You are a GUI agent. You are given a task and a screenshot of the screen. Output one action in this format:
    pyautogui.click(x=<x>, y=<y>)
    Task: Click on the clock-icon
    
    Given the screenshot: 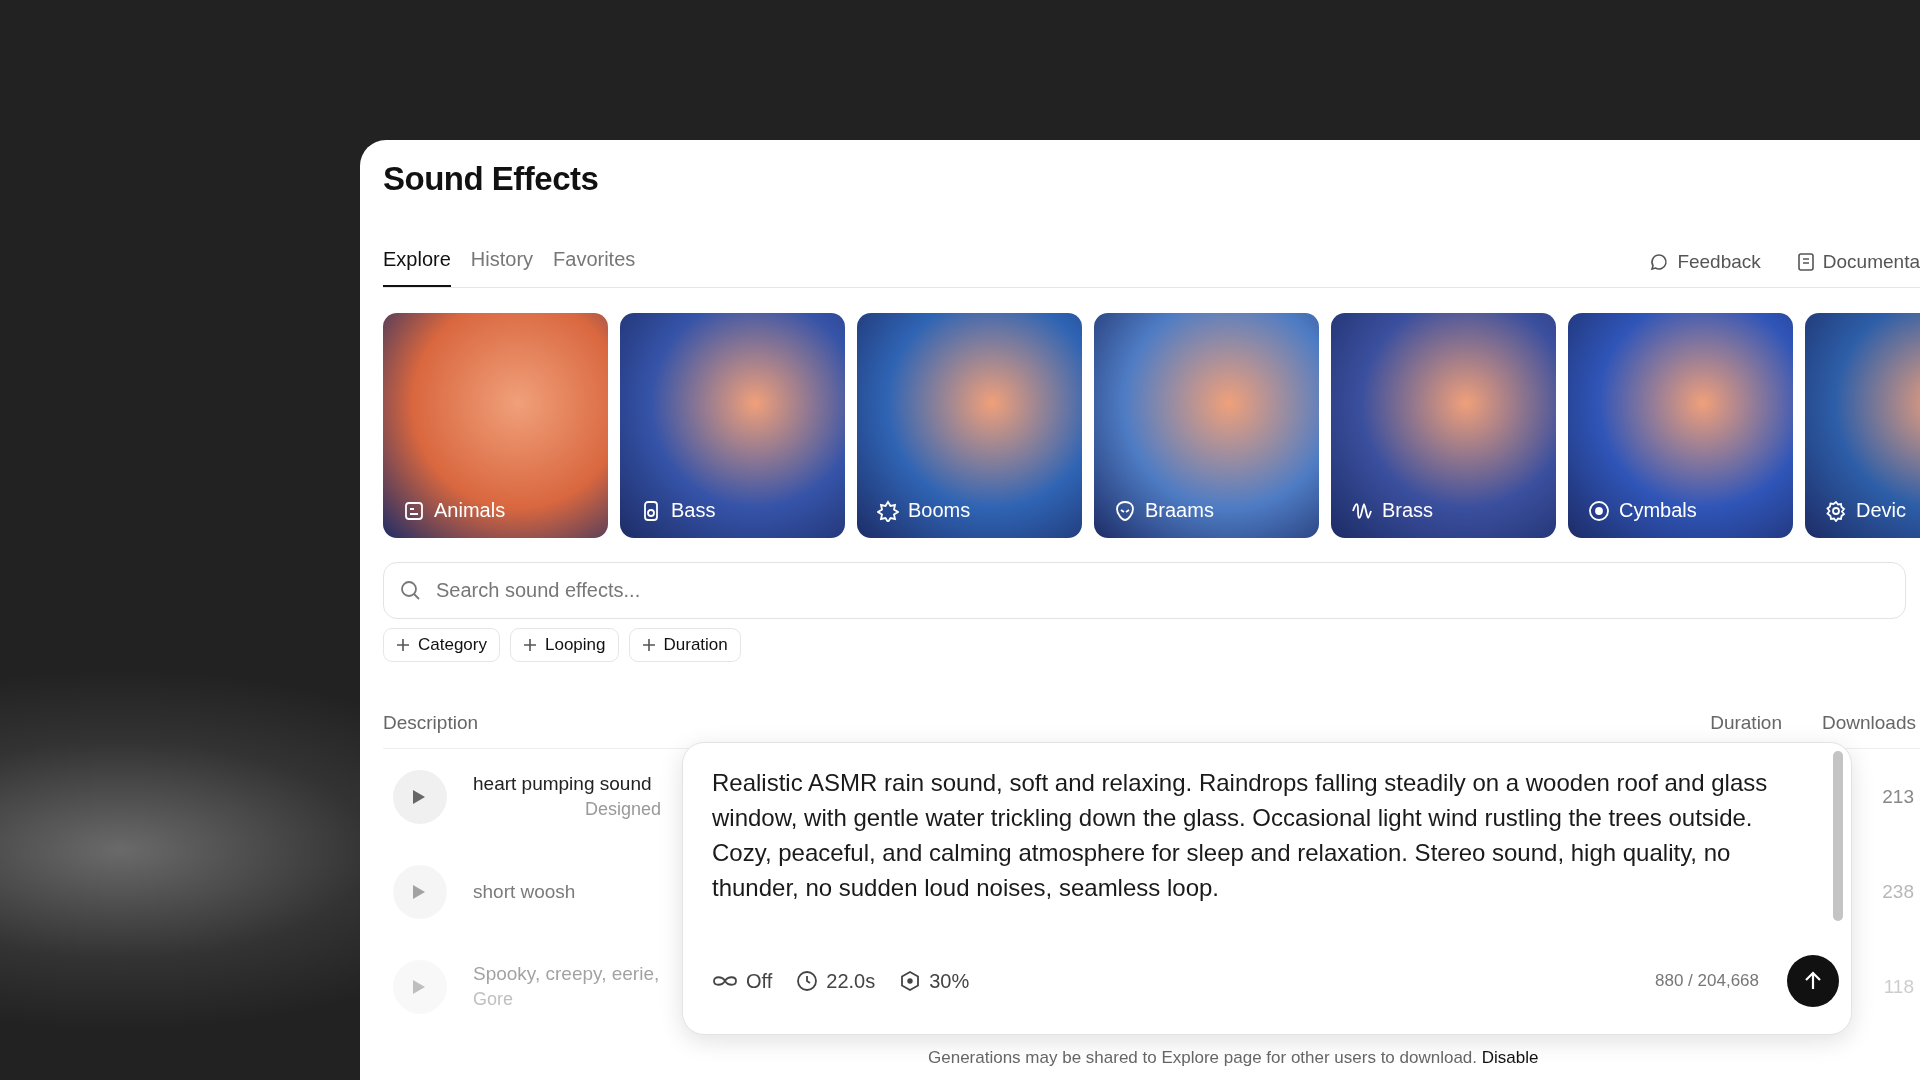 What is the action you would take?
    pyautogui.click(x=807, y=981)
    